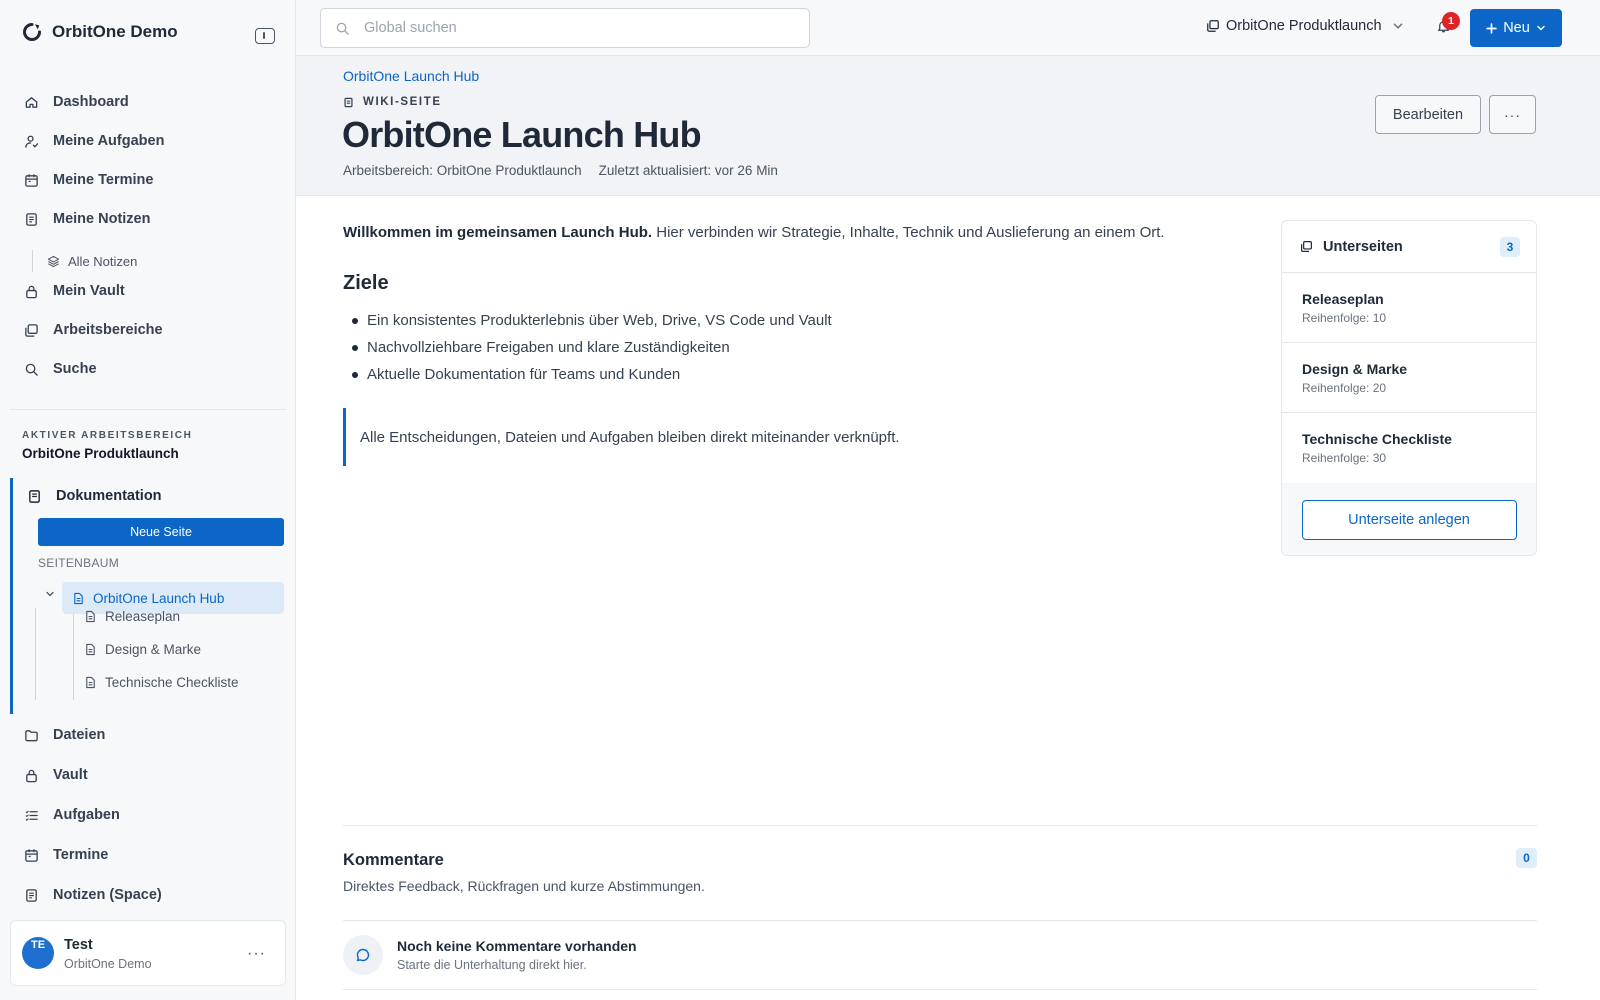 The width and height of the screenshot is (1600, 1000). What do you see at coordinates (1409, 378) in the screenshot?
I see `subpage-item: Design & Marke Reihenfolge: 20` at bounding box center [1409, 378].